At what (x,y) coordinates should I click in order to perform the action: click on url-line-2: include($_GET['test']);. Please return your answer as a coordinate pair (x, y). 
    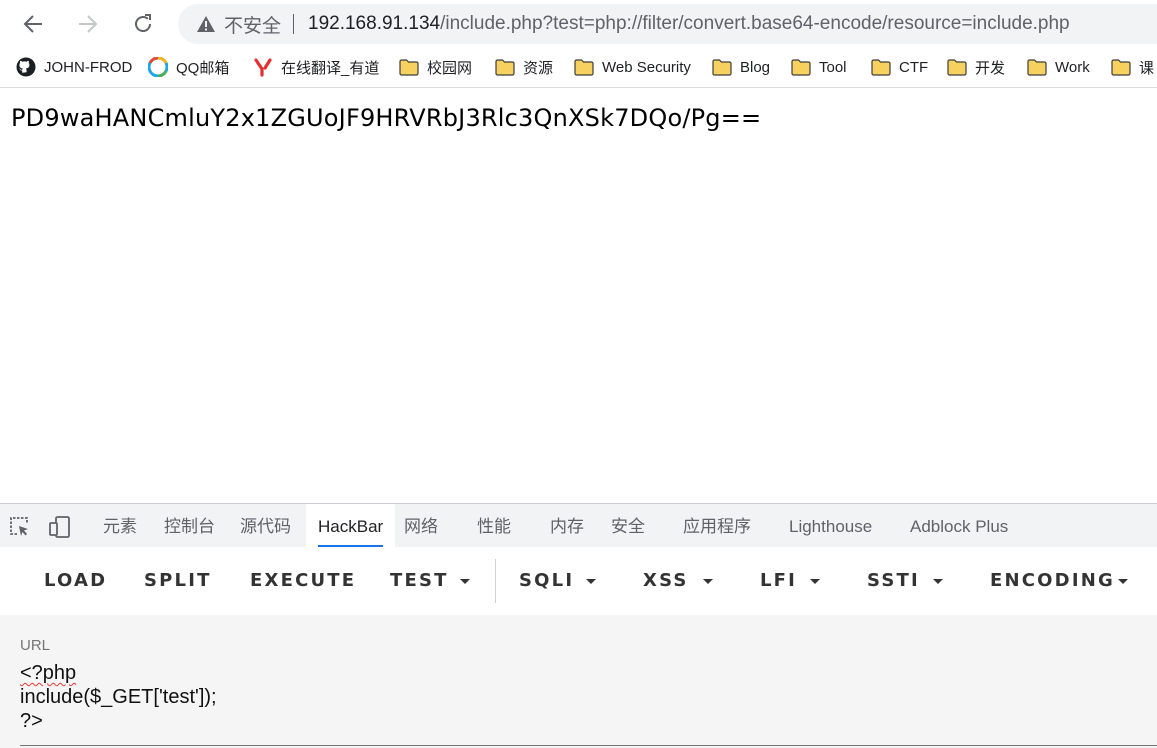
    Looking at the image, I should click on (118, 697).